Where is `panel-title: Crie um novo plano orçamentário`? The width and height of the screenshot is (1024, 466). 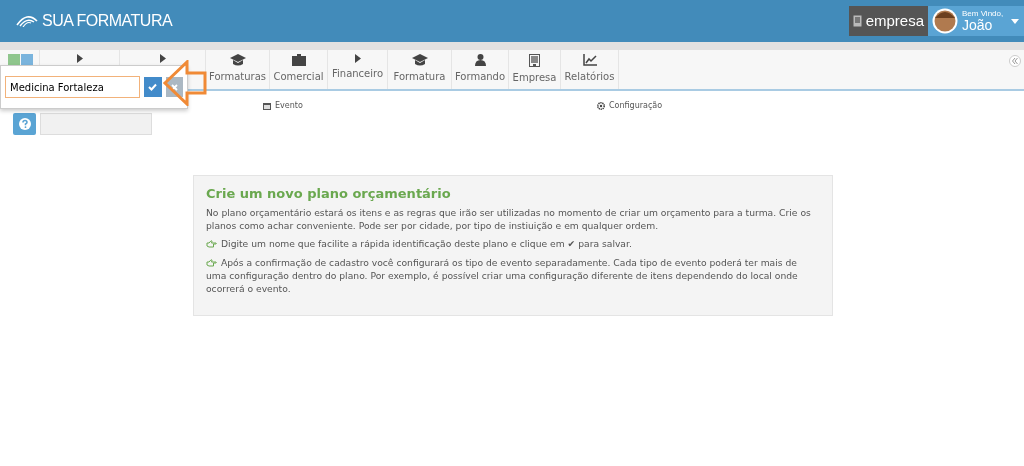 panel-title: Crie um novo plano orçamentário is located at coordinates (329, 194).